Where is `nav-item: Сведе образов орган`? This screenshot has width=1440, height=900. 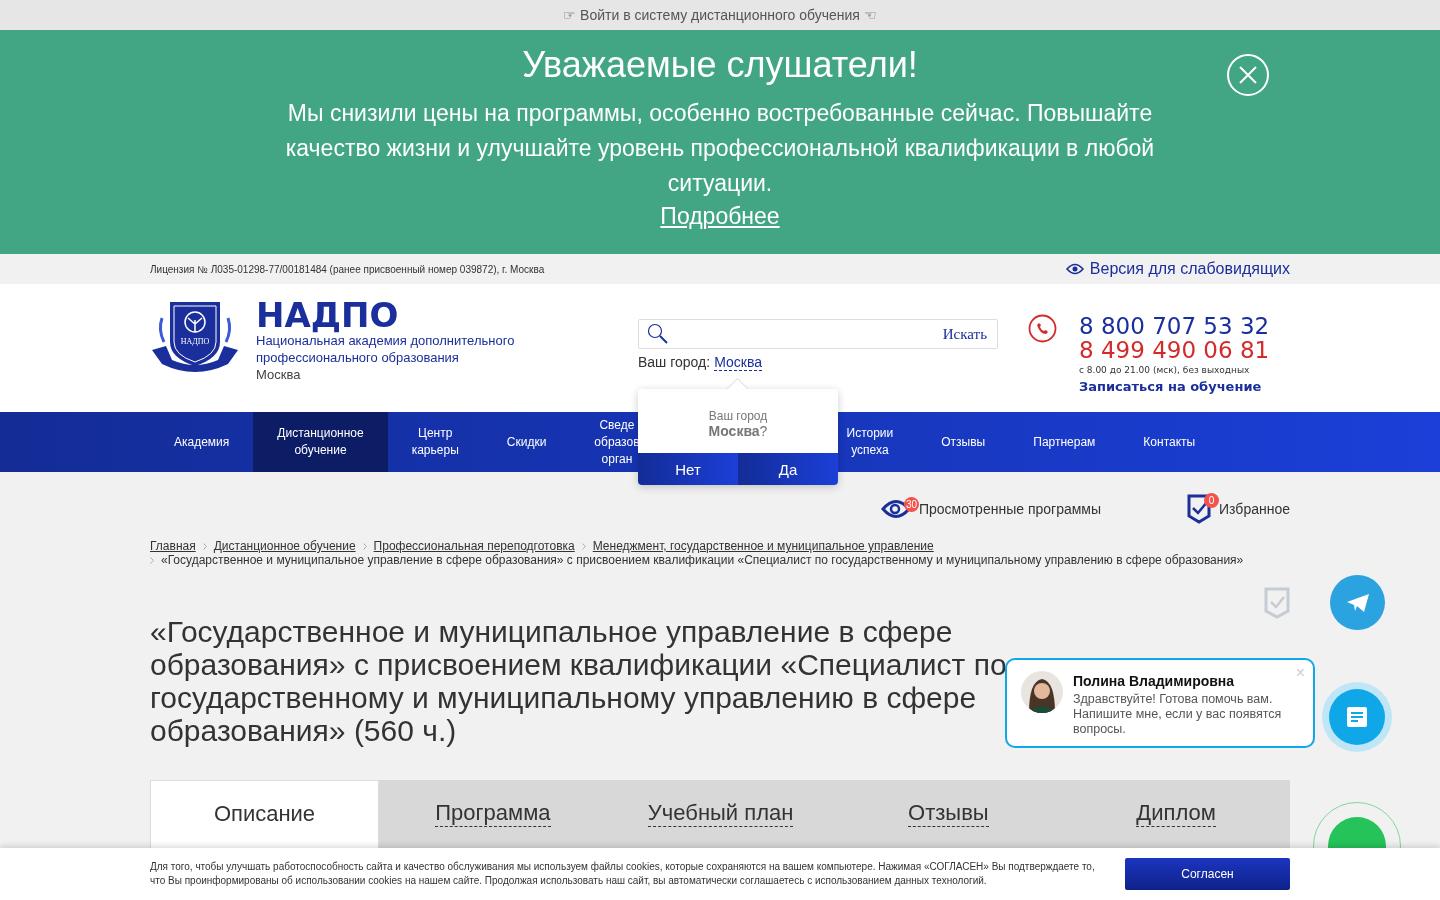
nav-item: Сведе образов орган is located at coordinates (605, 442).